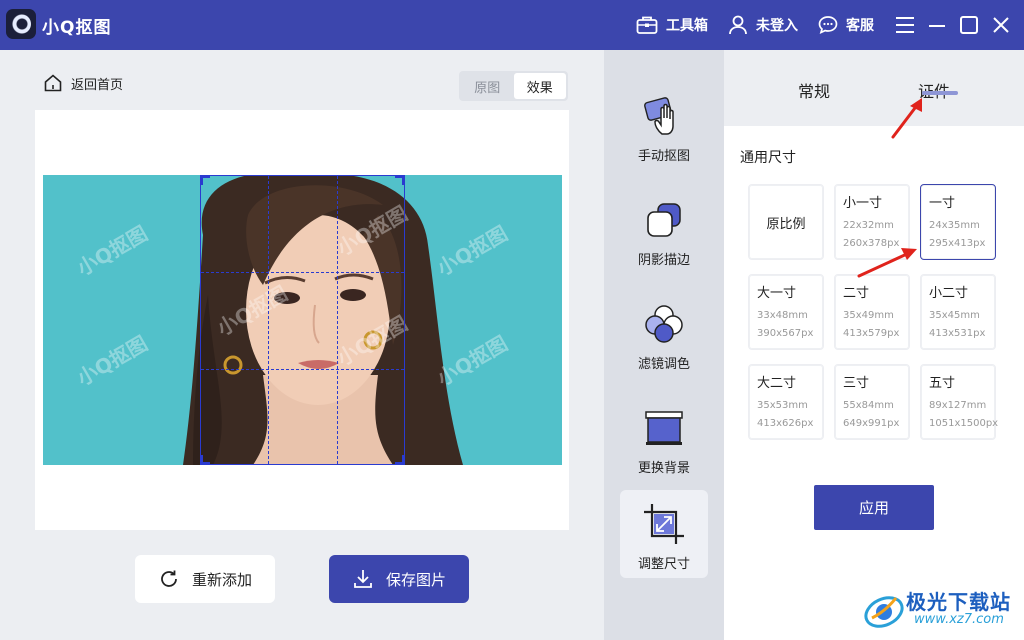 The width and height of the screenshot is (1024, 640). I want to click on readd-label: 重新添加, so click(221, 579).